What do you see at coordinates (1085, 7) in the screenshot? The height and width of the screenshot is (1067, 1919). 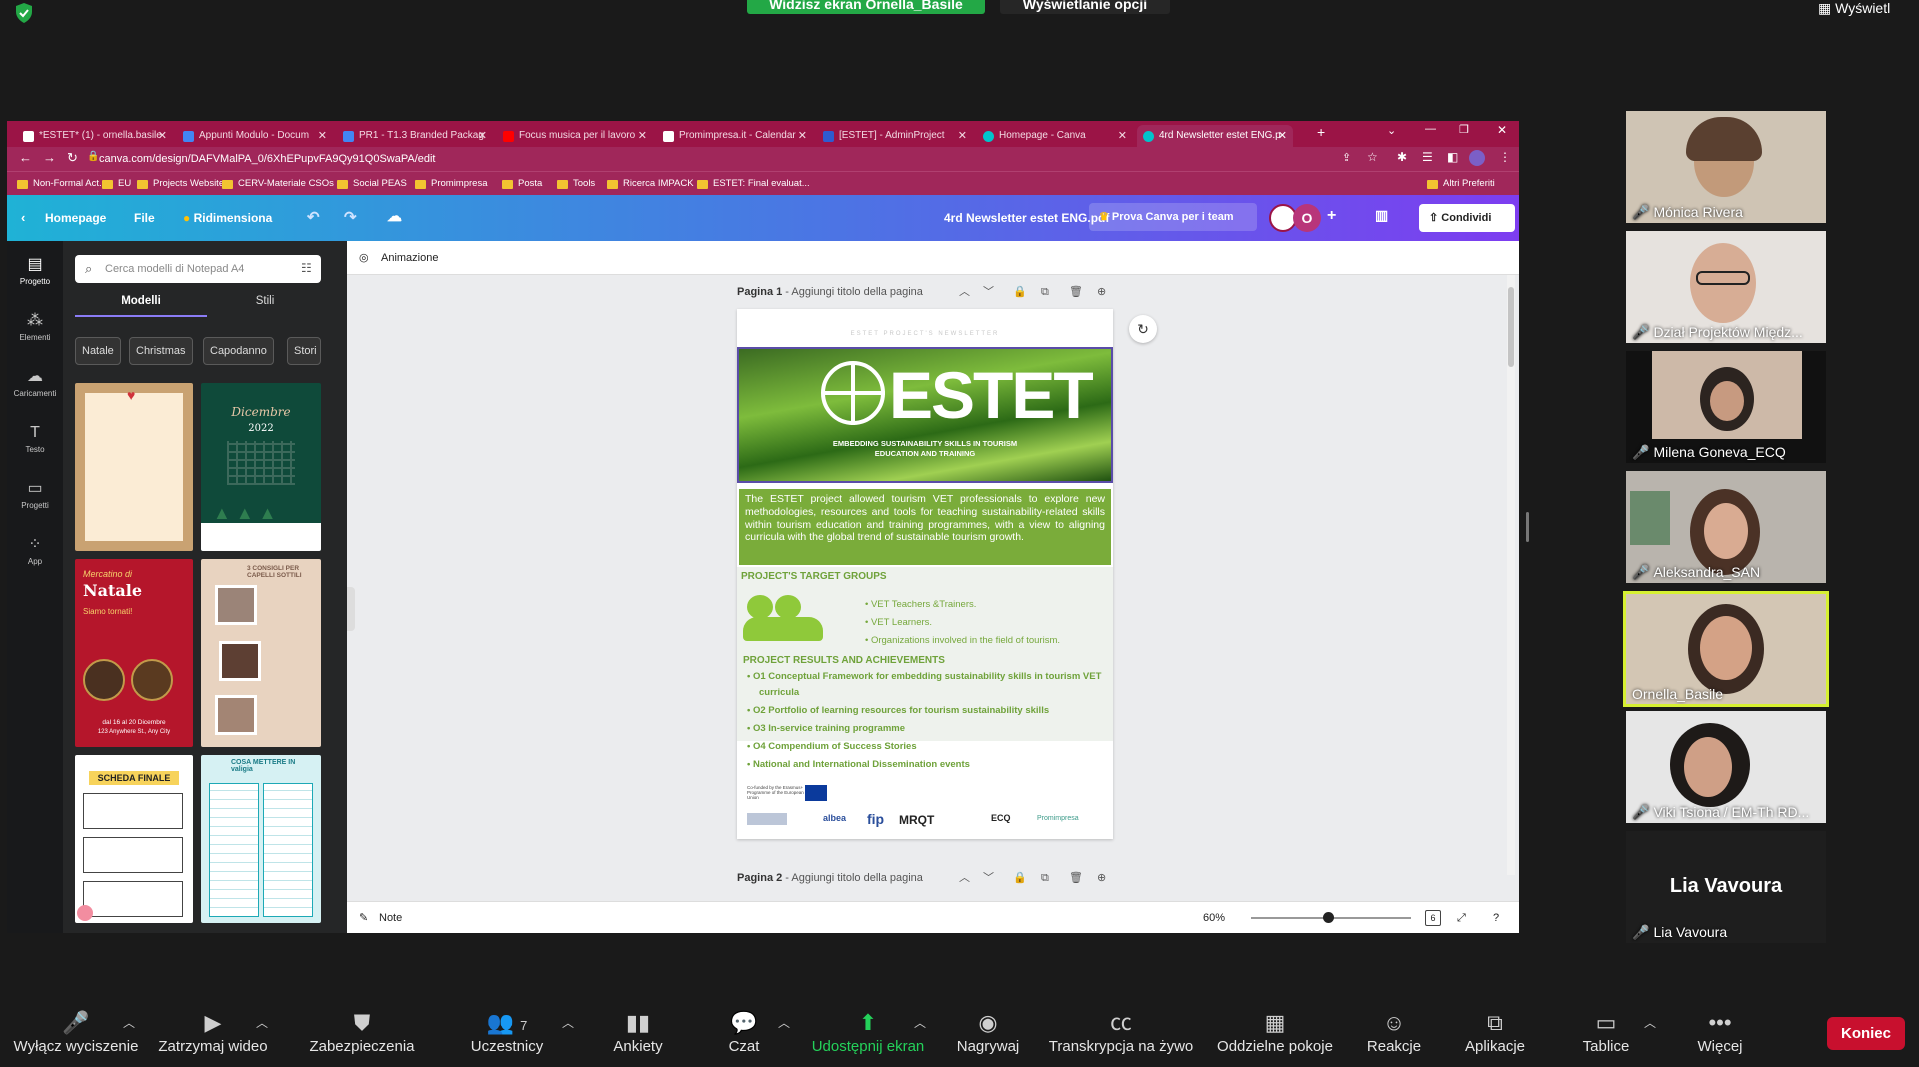 I see `view-options-button: Wyświetlanie opcji` at bounding box center [1085, 7].